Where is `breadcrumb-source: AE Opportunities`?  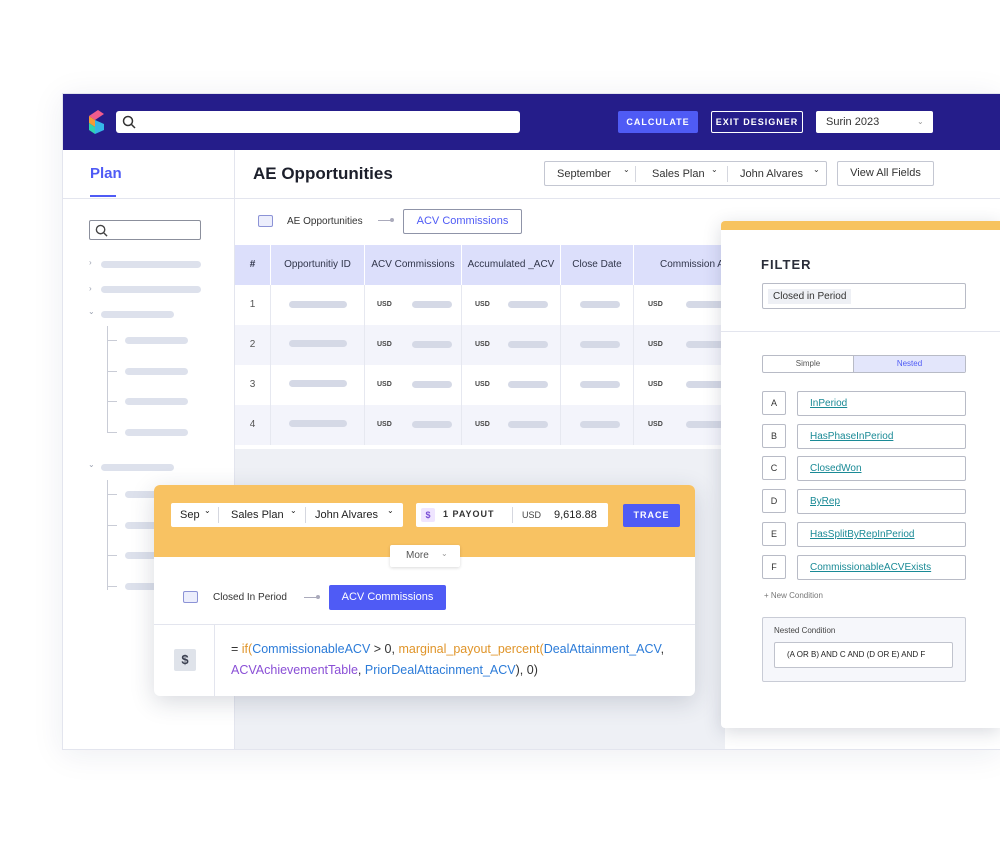
breadcrumb-source: AE Opportunities is located at coordinates (325, 221).